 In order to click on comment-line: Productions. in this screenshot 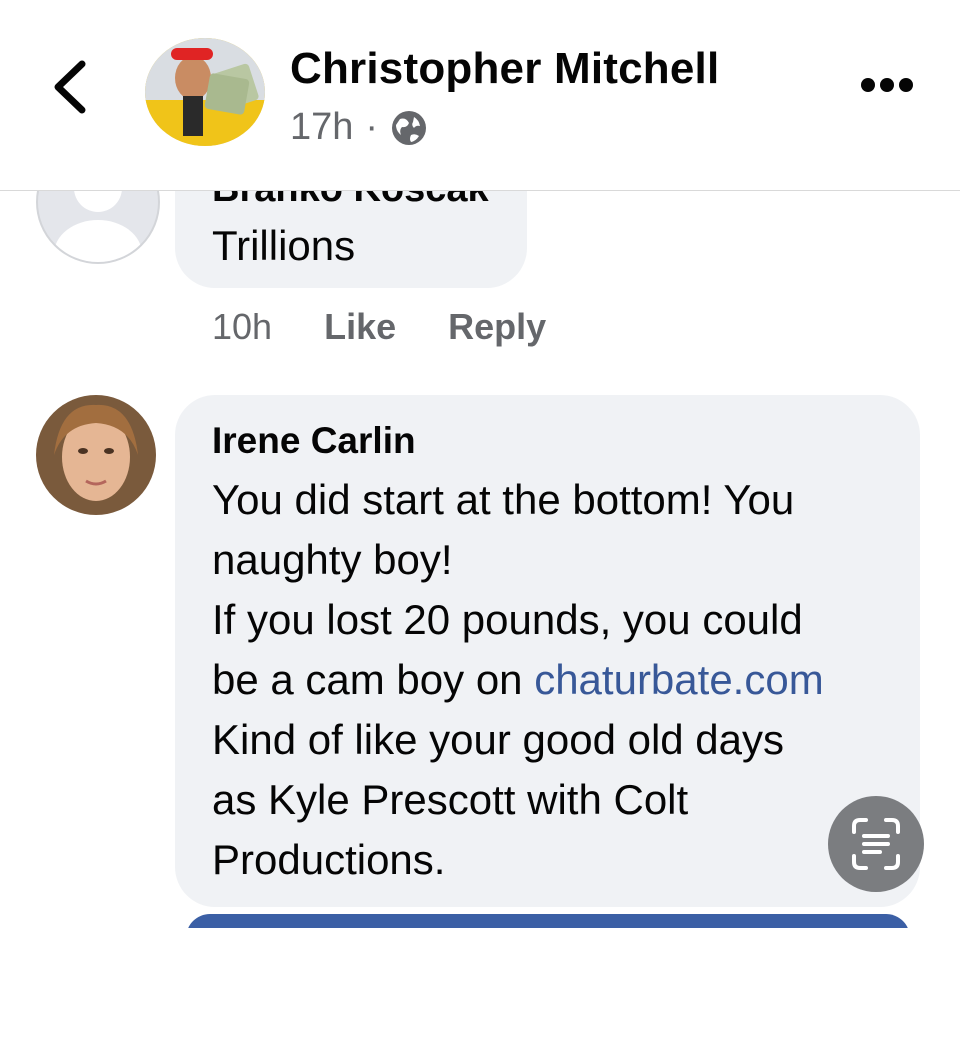, I will do `click(329, 859)`.